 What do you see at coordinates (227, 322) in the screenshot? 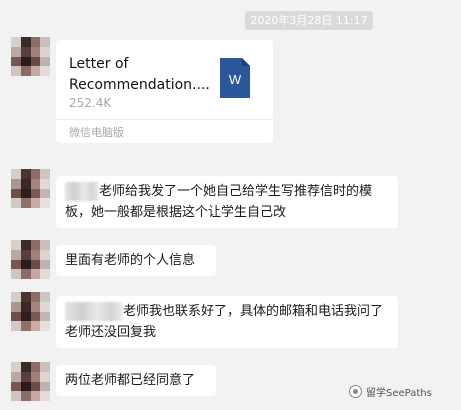
I see `message-bubble: 老师我也联系好了，具体的邮箱和电话我问了老师还没回复我` at bounding box center [227, 322].